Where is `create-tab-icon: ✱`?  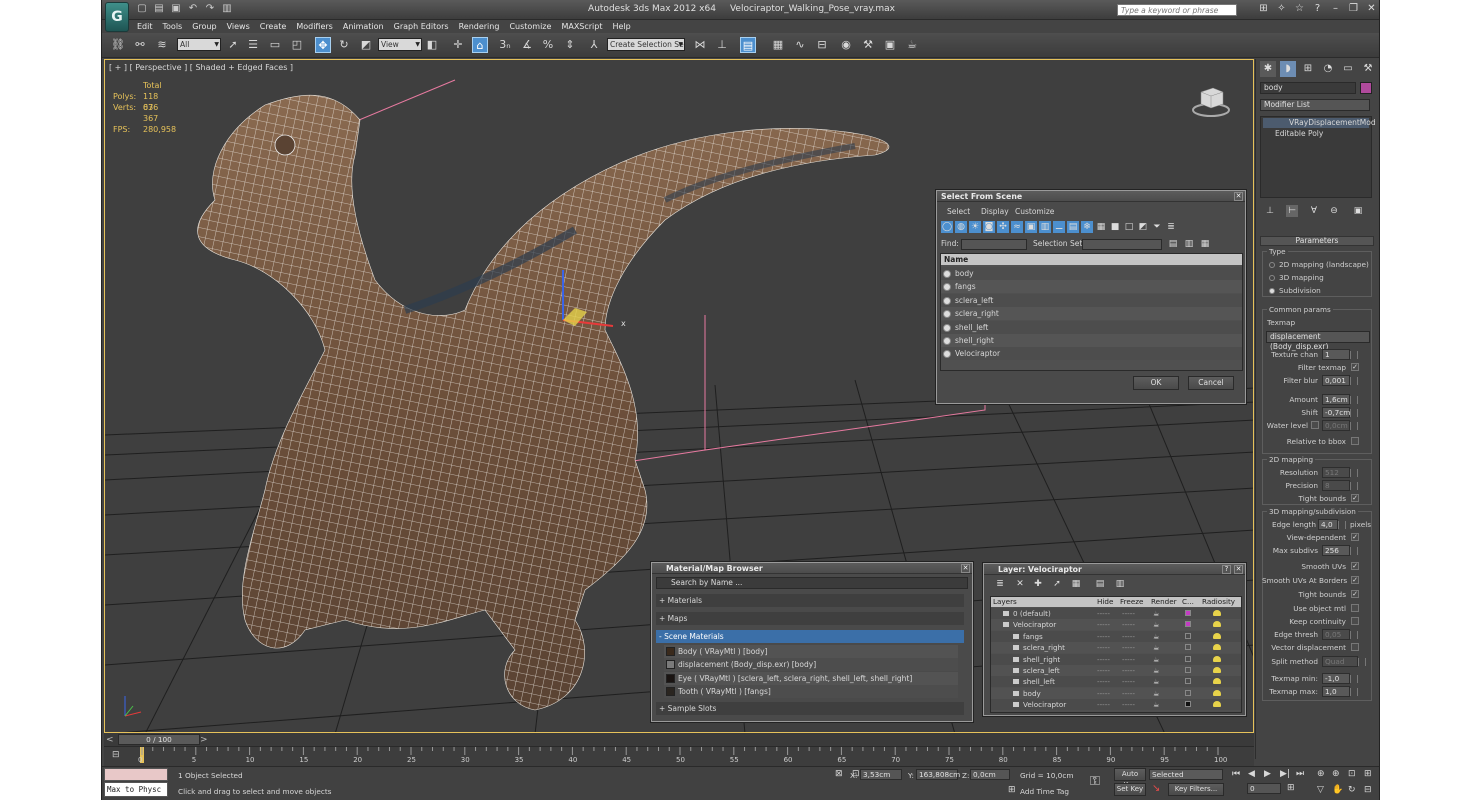
create-tab-icon: ✱ is located at coordinates (1268, 69).